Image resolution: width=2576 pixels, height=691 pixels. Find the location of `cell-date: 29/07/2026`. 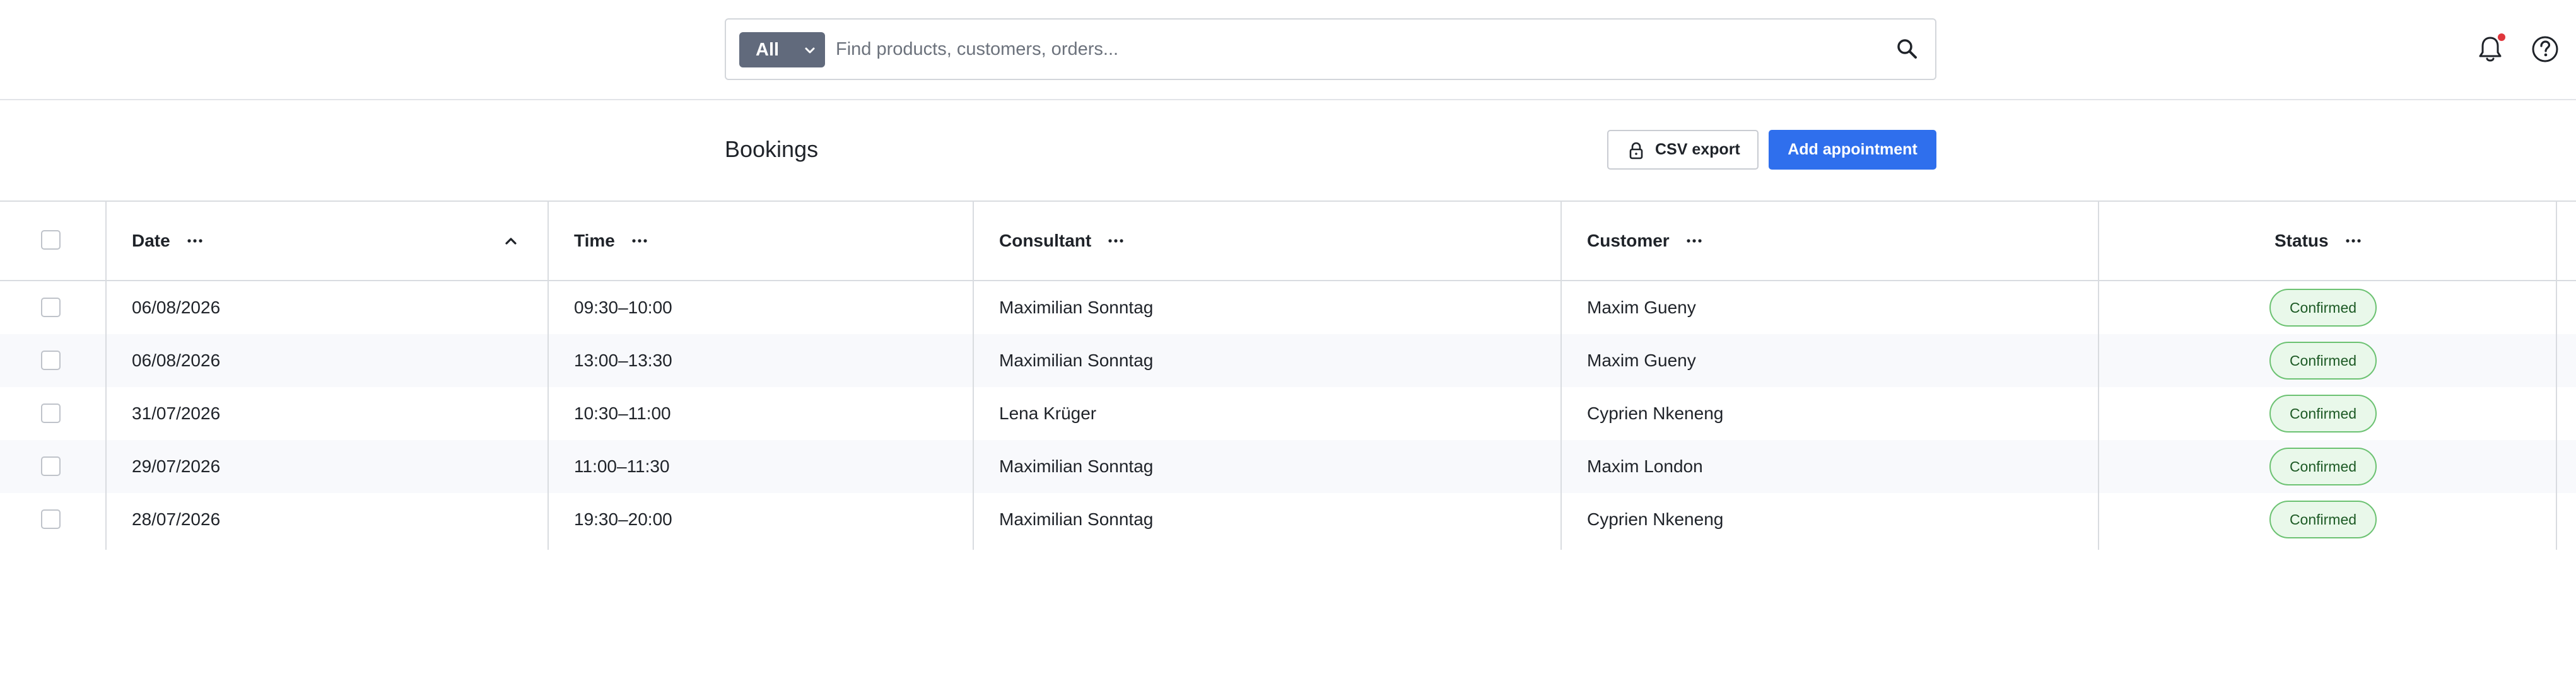

cell-date: 29/07/2026 is located at coordinates (176, 466).